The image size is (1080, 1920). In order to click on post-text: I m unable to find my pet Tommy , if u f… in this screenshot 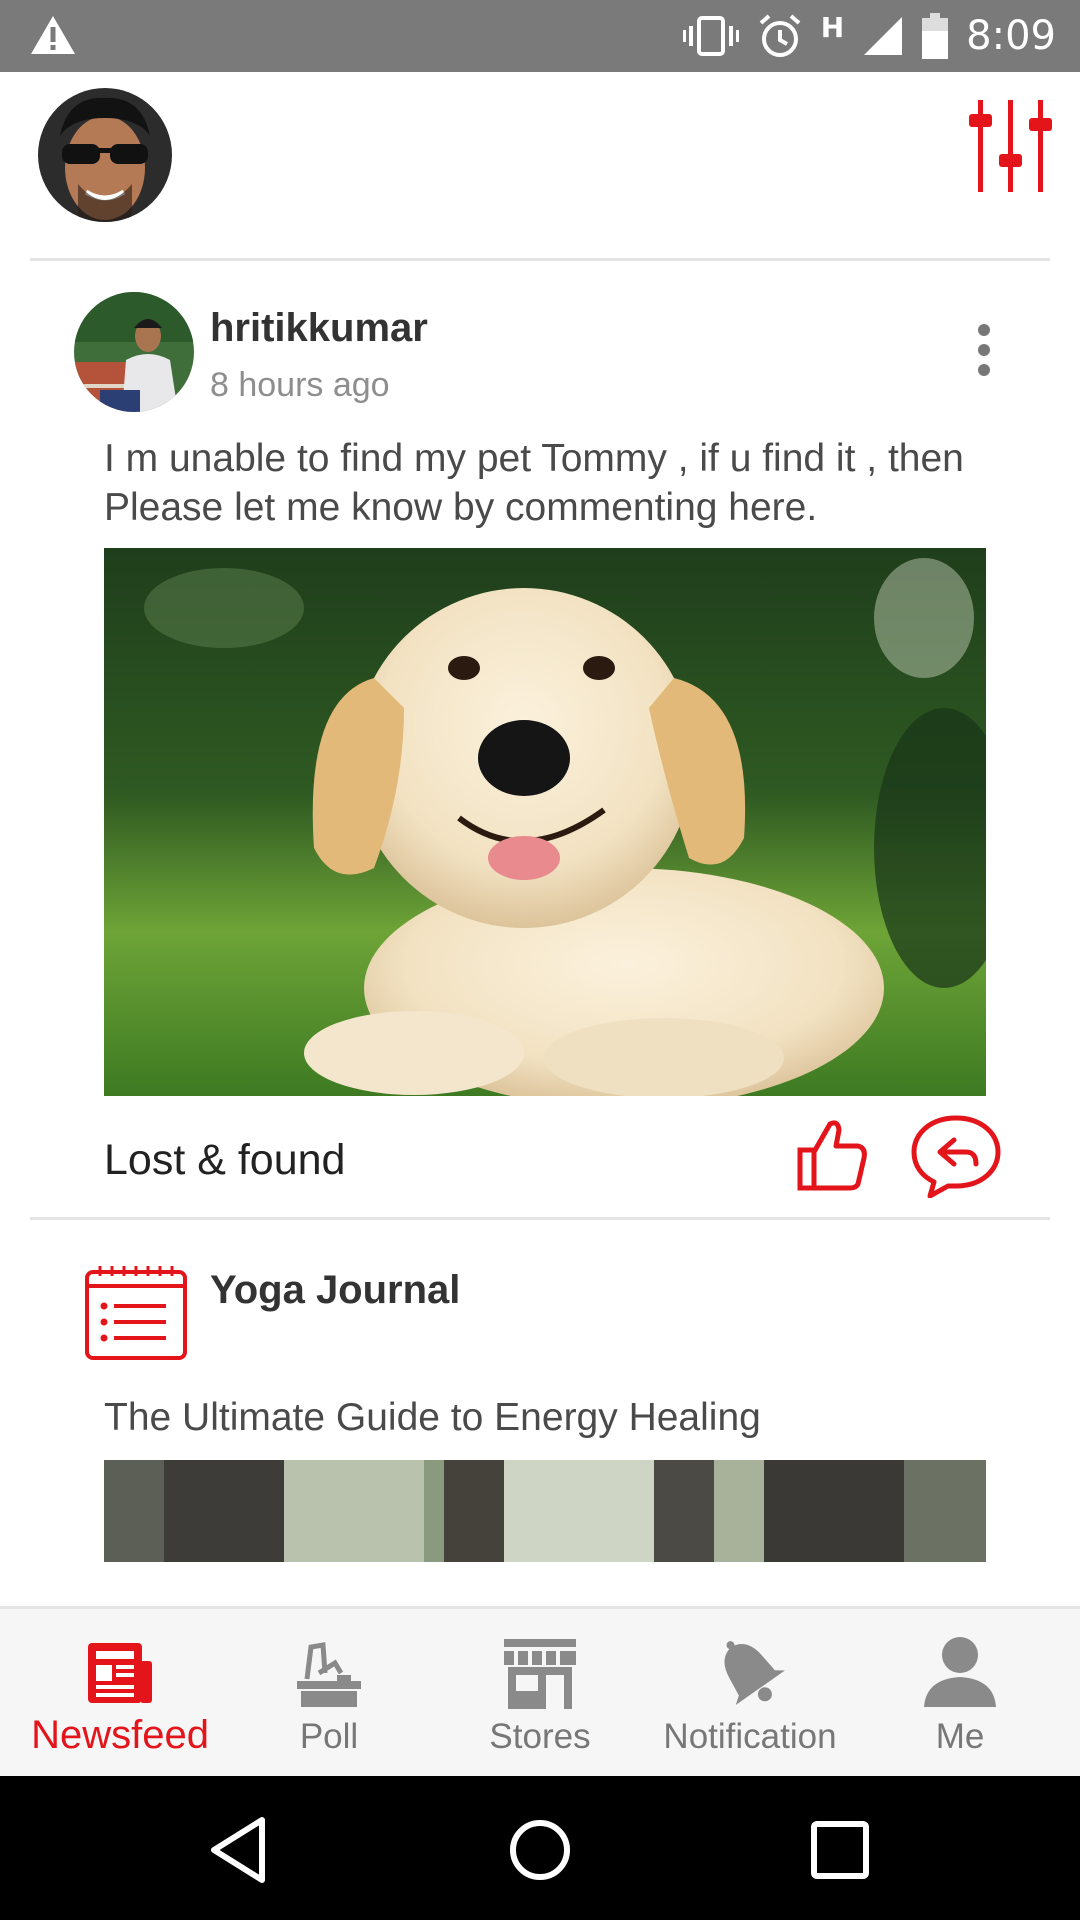, I will do `click(534, 483)`.